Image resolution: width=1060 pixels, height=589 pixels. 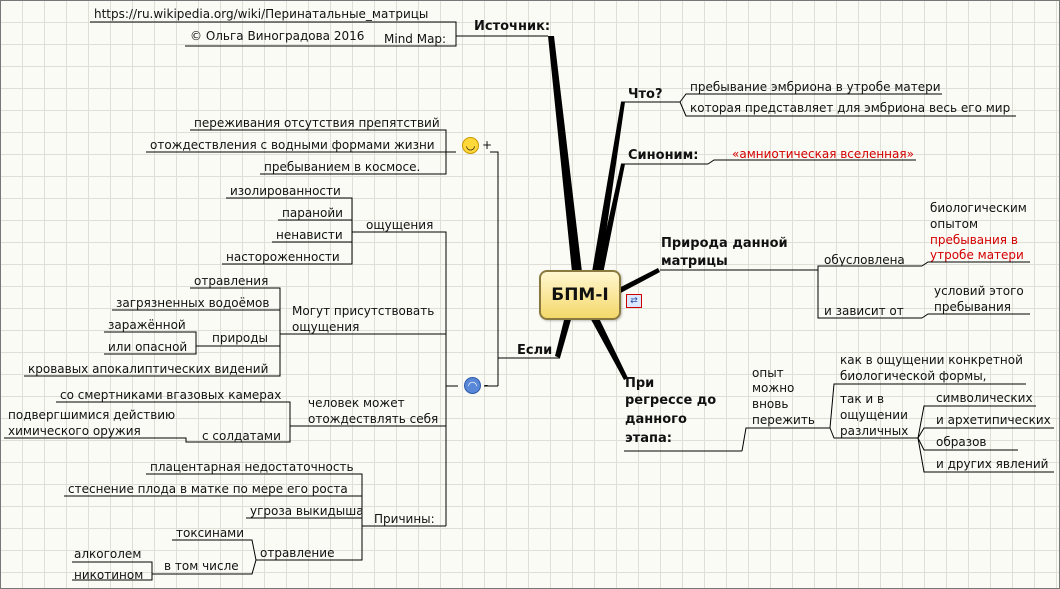 What do you see at coordinates (147, 325) in the screenshot?
I see `infected-item: заражённой` at bounding box center [147, 325].